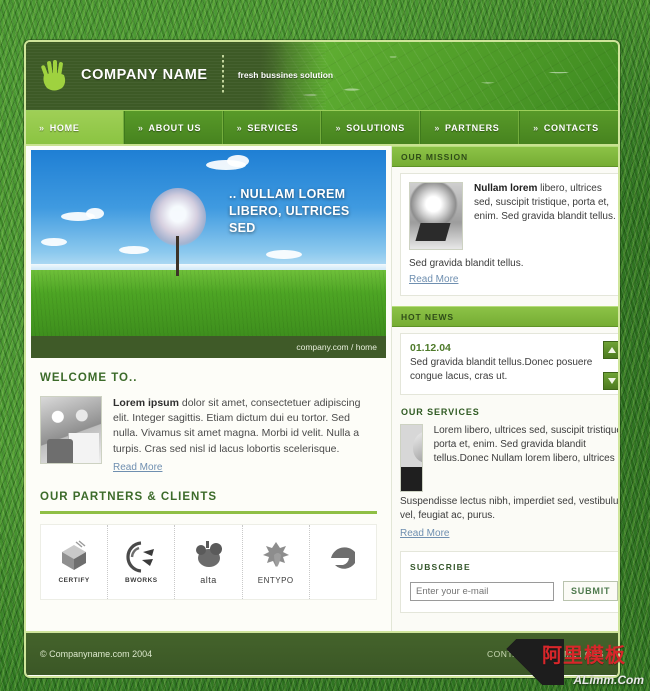 The height and width of the screenshot is (691, 650). Describe the element at coordinates (436, 216) in the screenshot. I see `mission-photo` at that location.